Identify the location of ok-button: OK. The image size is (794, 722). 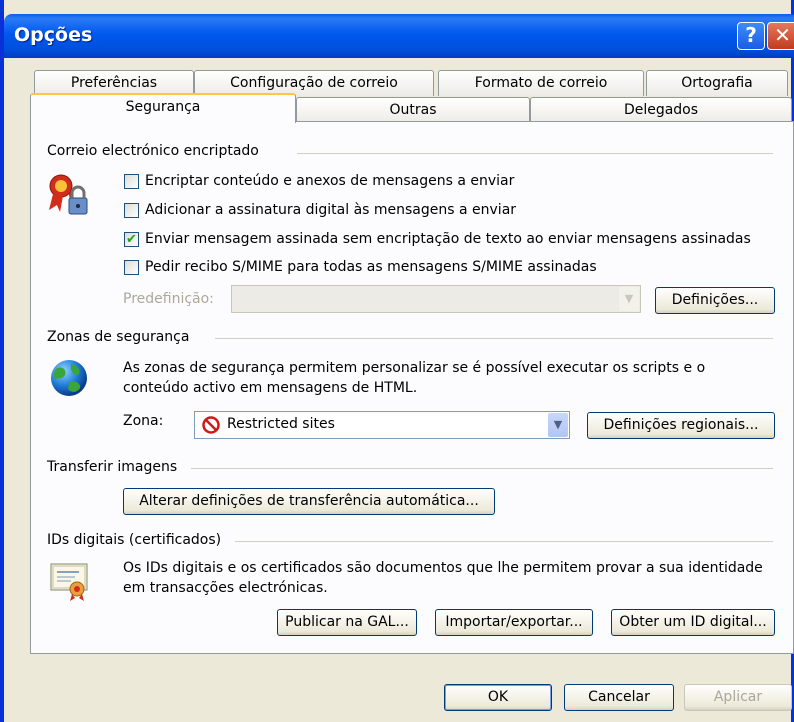
(498, 697).